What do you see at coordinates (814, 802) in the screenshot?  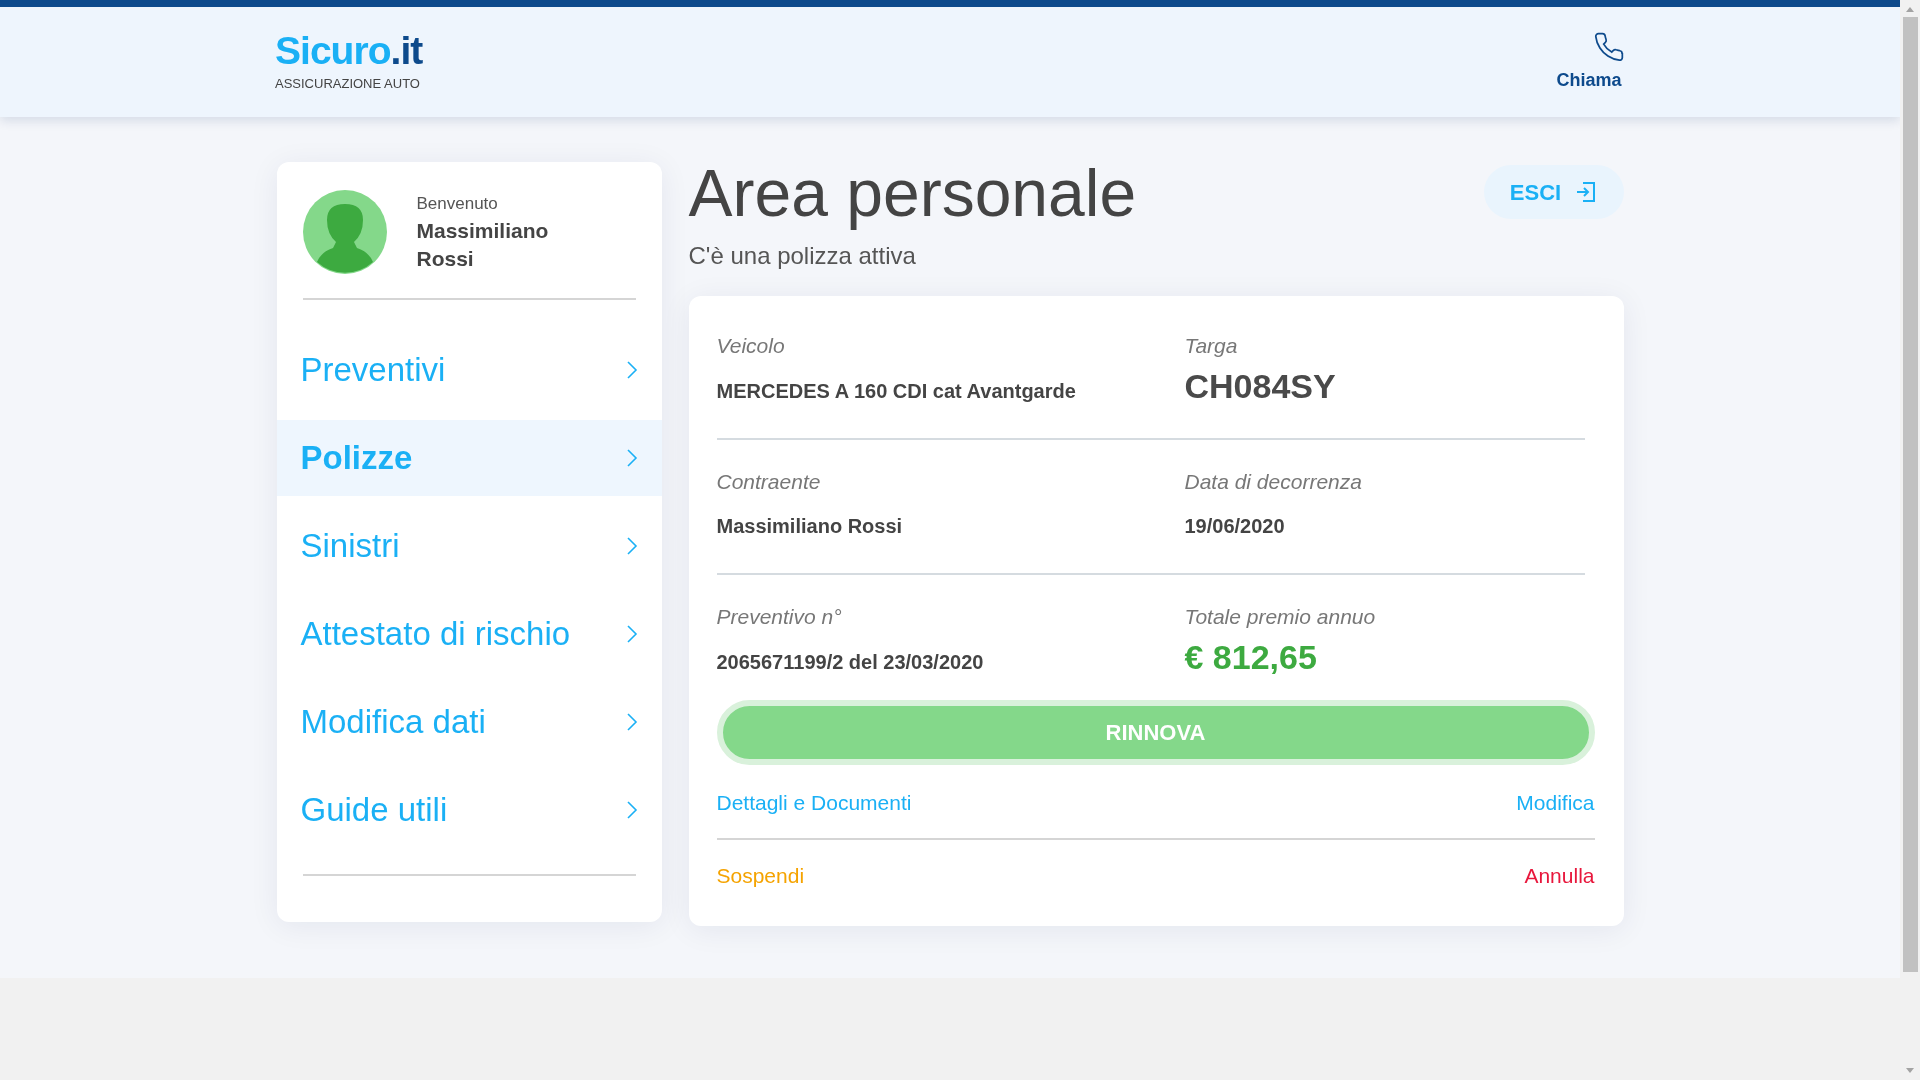 I see `action-link: Dettagli e Documenti` at bounding box center [814, 802].